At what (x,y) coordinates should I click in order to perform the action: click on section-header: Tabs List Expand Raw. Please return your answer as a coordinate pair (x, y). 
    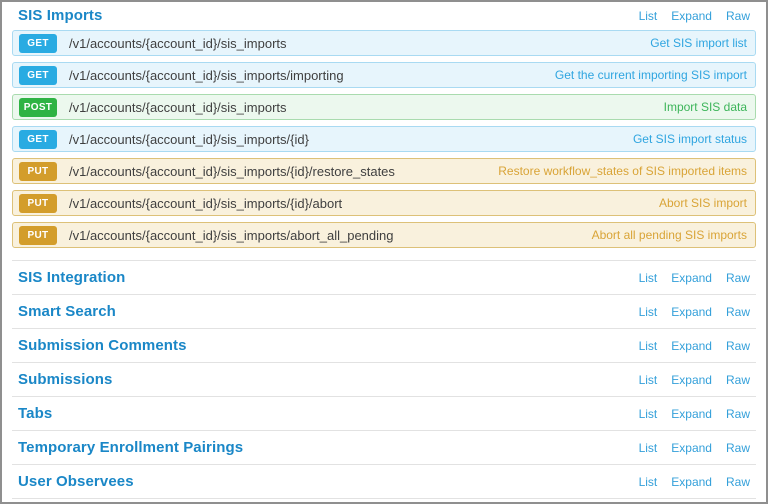
    Looking at the image, I should click on (384, 413).